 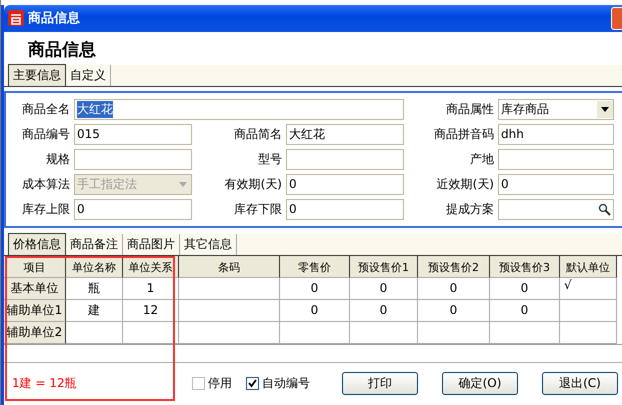 What do you see at coordinates (469, 109) in the screenshot?
I see `field-label: 商品属性` at bounding box center [469, 109].